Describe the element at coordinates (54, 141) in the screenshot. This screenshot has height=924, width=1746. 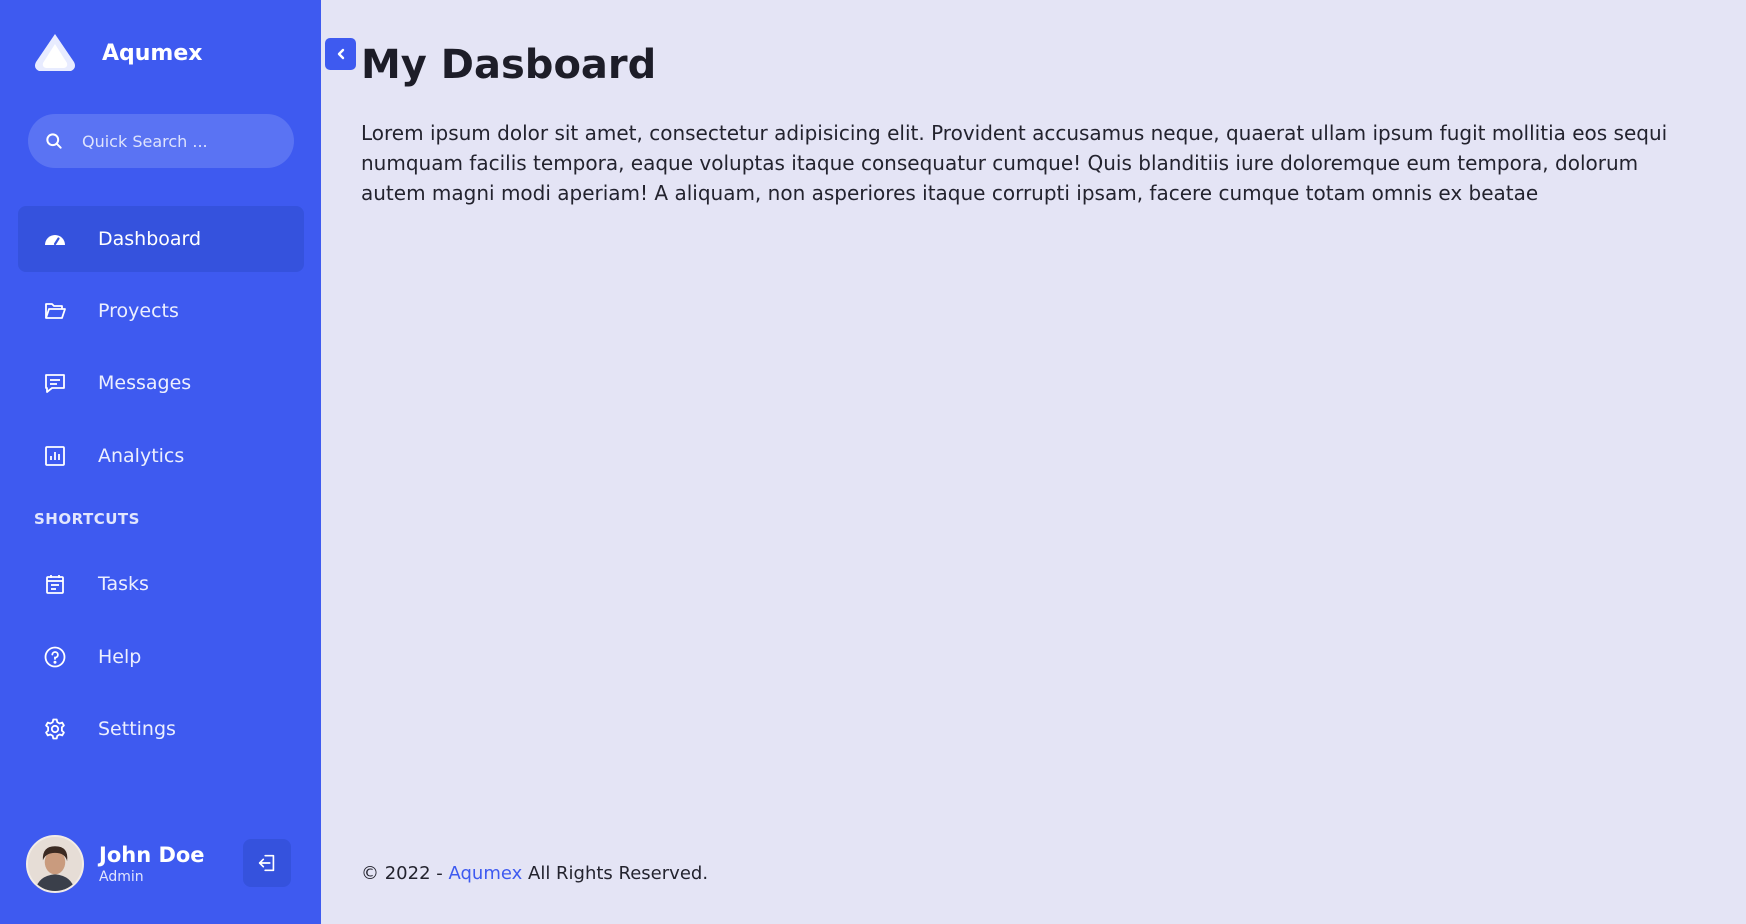
I see `search-icon` at that location.